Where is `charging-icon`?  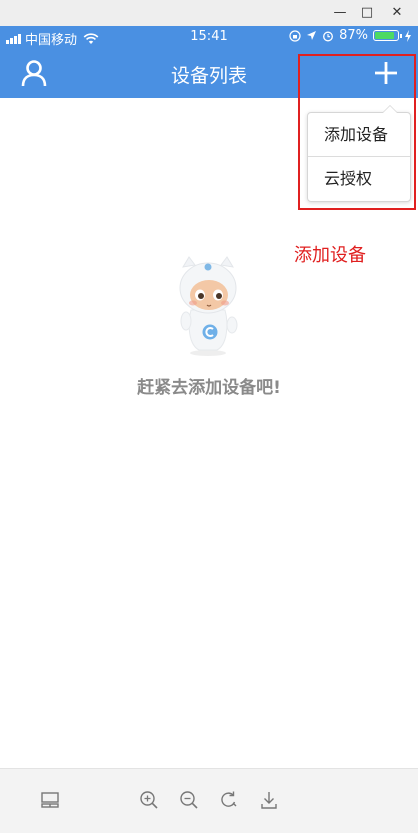 charging-icon is located at coordinates (408, 35).